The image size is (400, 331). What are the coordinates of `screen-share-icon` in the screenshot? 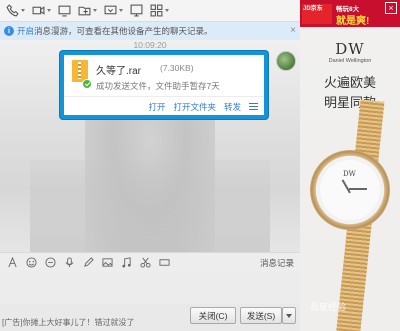 It's located at (64, 11).